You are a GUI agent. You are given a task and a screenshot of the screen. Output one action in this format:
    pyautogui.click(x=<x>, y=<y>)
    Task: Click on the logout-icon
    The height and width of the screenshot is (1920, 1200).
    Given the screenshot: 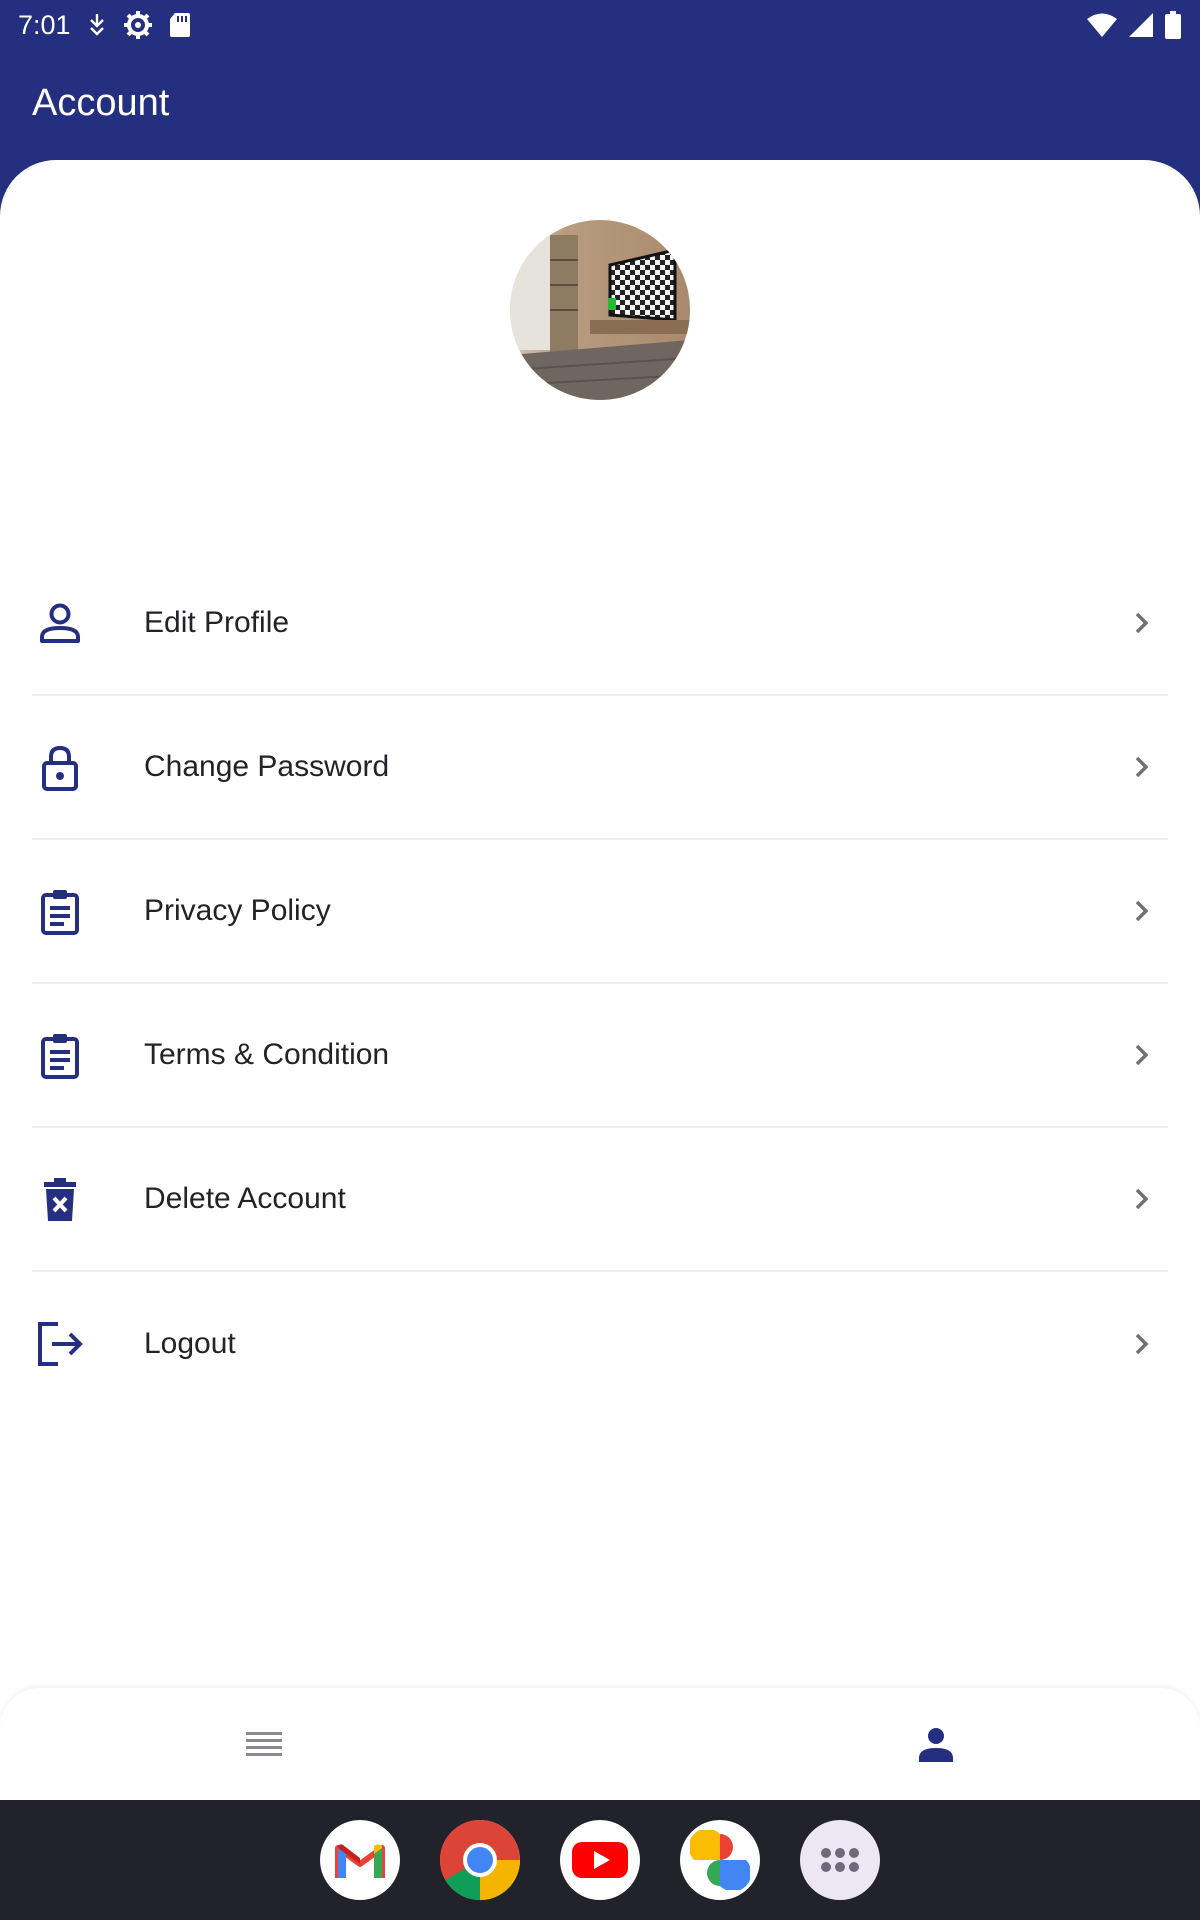 What is the action you would take?
    pyautogui.click(x=60, y=1344)
    